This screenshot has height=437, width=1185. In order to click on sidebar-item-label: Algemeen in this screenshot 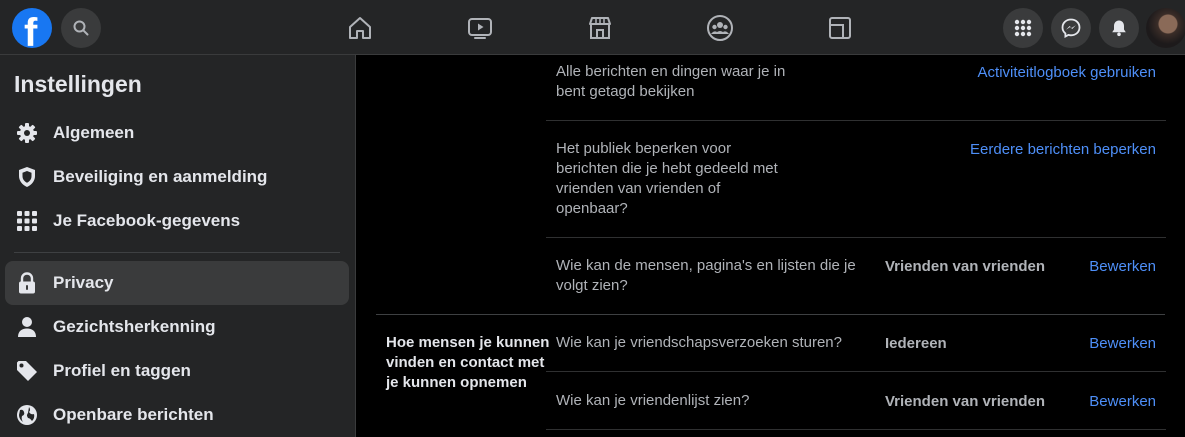, I will do `click(94, 132)`.